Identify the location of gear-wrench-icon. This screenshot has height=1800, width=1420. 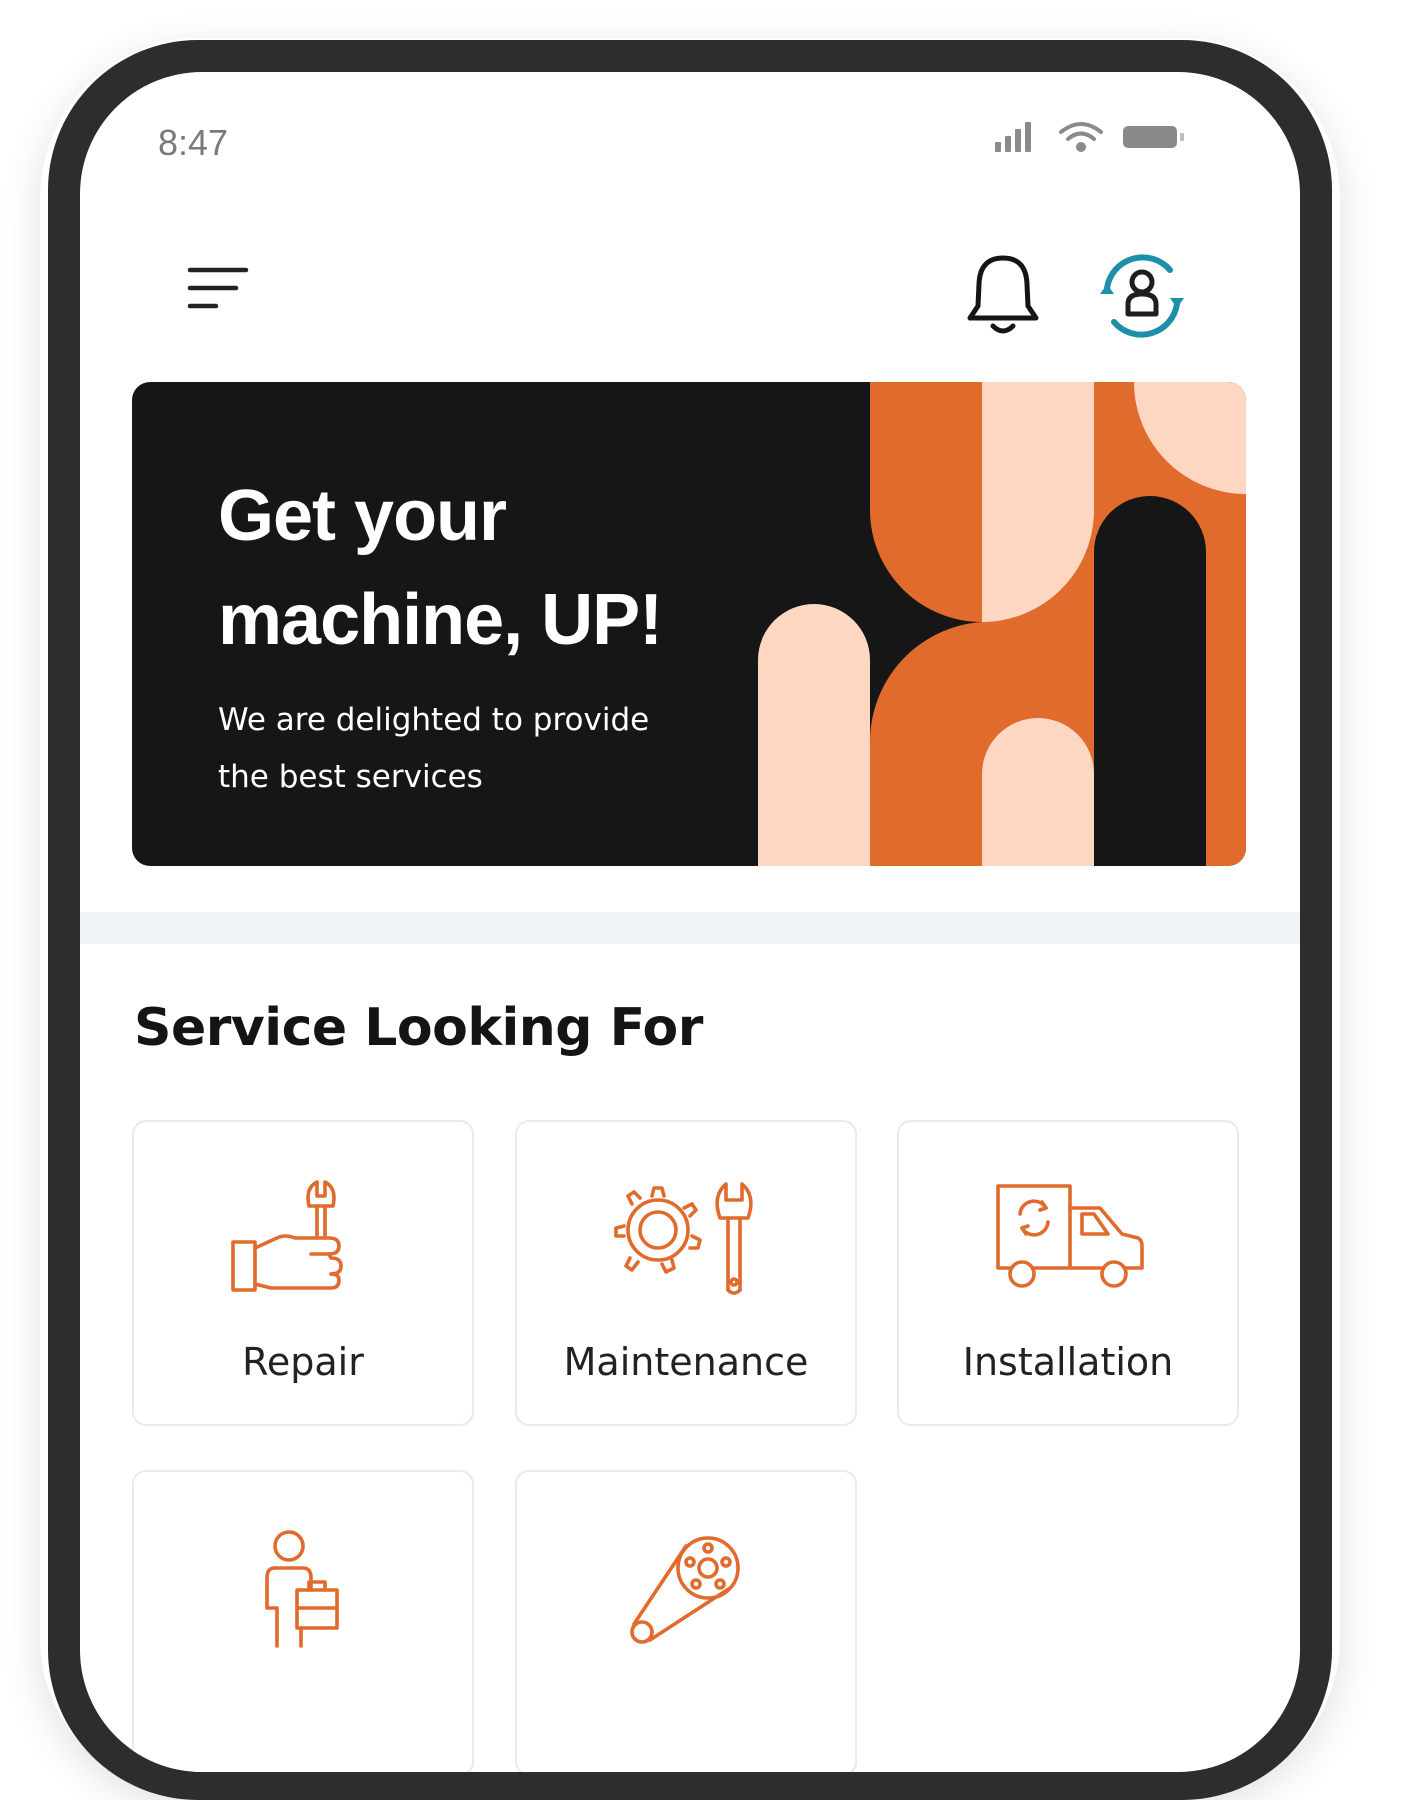
(683, 1238).